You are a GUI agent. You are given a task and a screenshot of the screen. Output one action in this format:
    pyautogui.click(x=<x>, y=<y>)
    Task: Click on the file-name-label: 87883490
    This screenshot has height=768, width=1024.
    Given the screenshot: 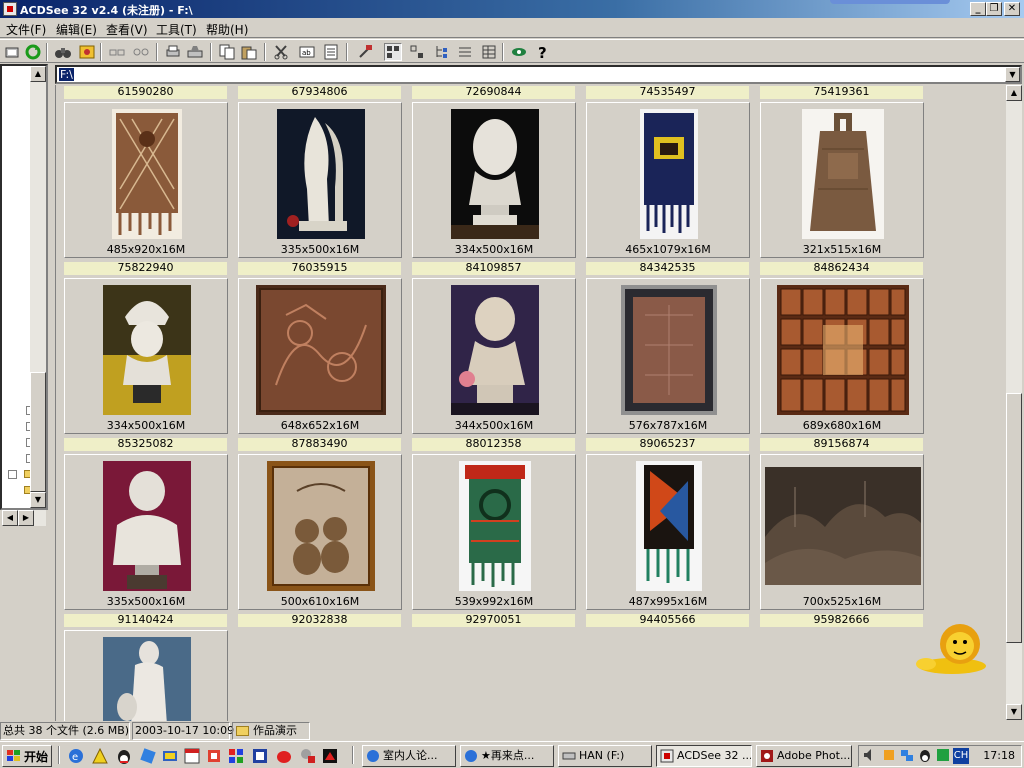 What is the action you would take?
    pyautogui.click(x=319, y=444)
    